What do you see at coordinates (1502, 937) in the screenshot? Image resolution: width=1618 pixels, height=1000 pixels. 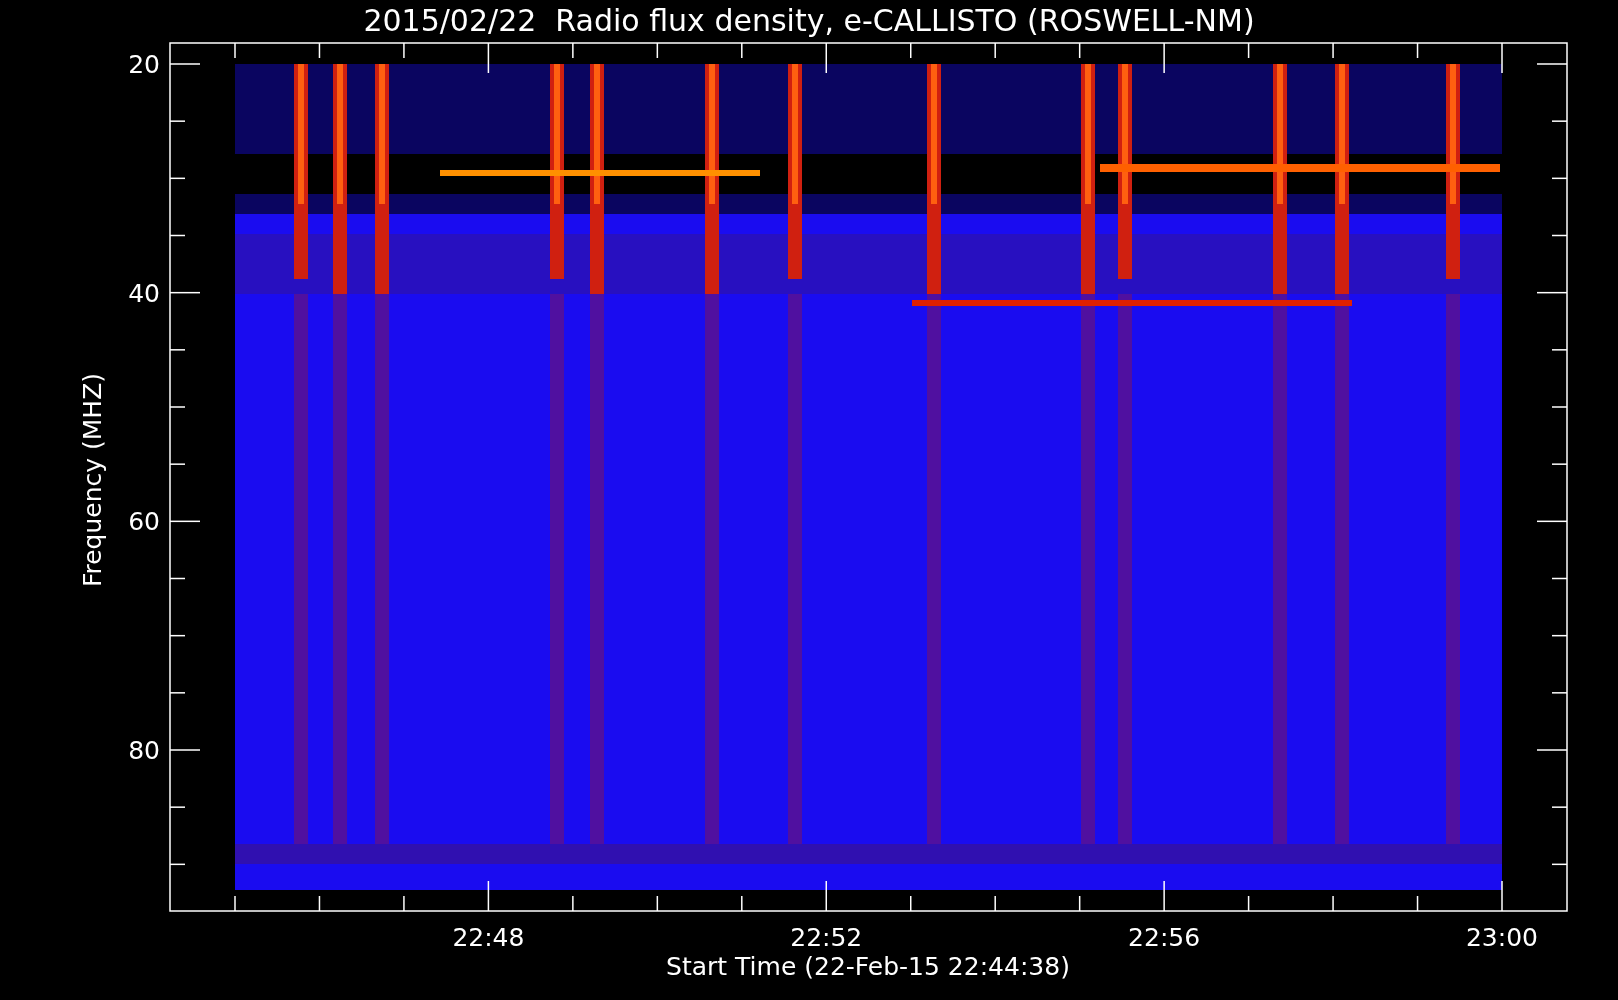 I see `x-tick-label: 23:00` at bounding box center [1502, 937].